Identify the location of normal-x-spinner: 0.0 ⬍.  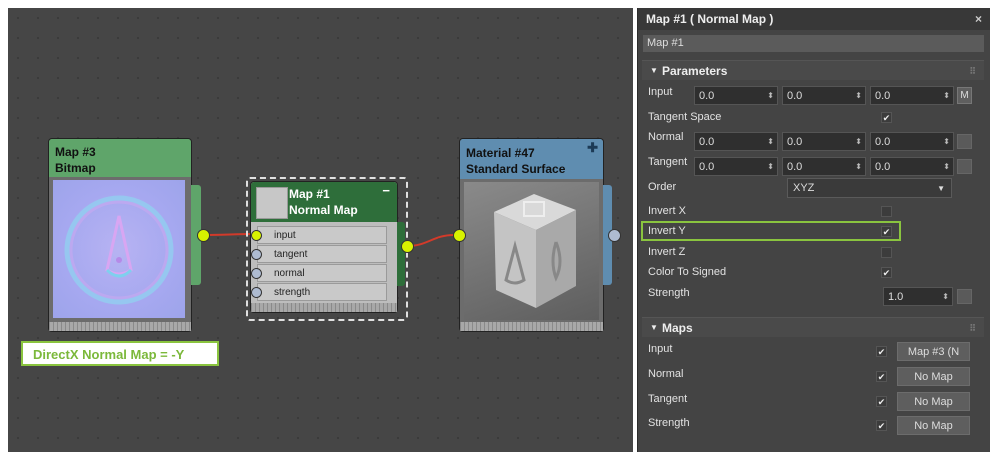
(736, 141).